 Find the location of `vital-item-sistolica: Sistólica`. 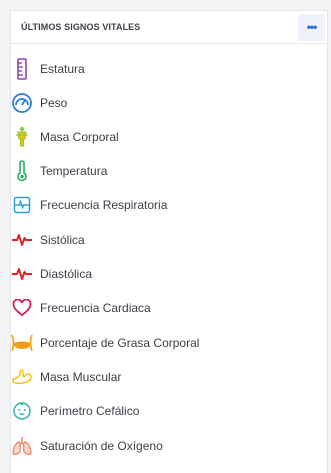

vital-item-sistolica: Sistólica is located at coordinates (47, 240).